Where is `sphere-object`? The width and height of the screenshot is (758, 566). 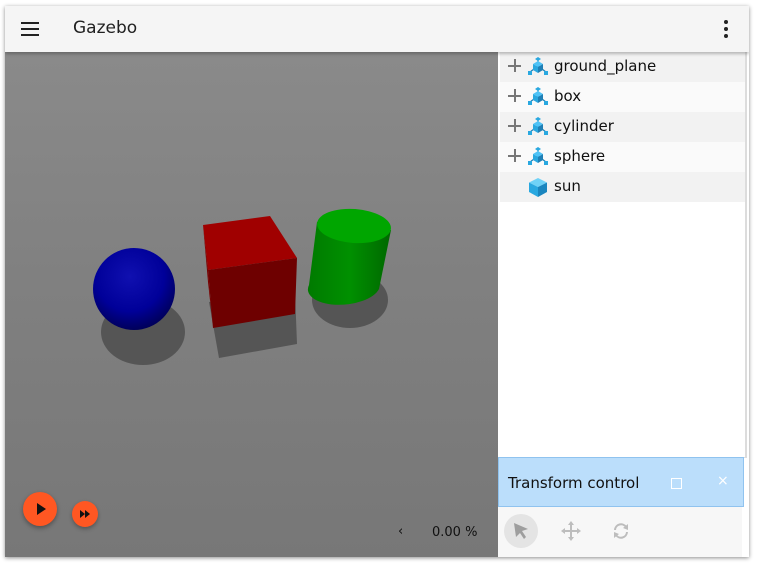 sphere-object is located at coordinates (134, 289).